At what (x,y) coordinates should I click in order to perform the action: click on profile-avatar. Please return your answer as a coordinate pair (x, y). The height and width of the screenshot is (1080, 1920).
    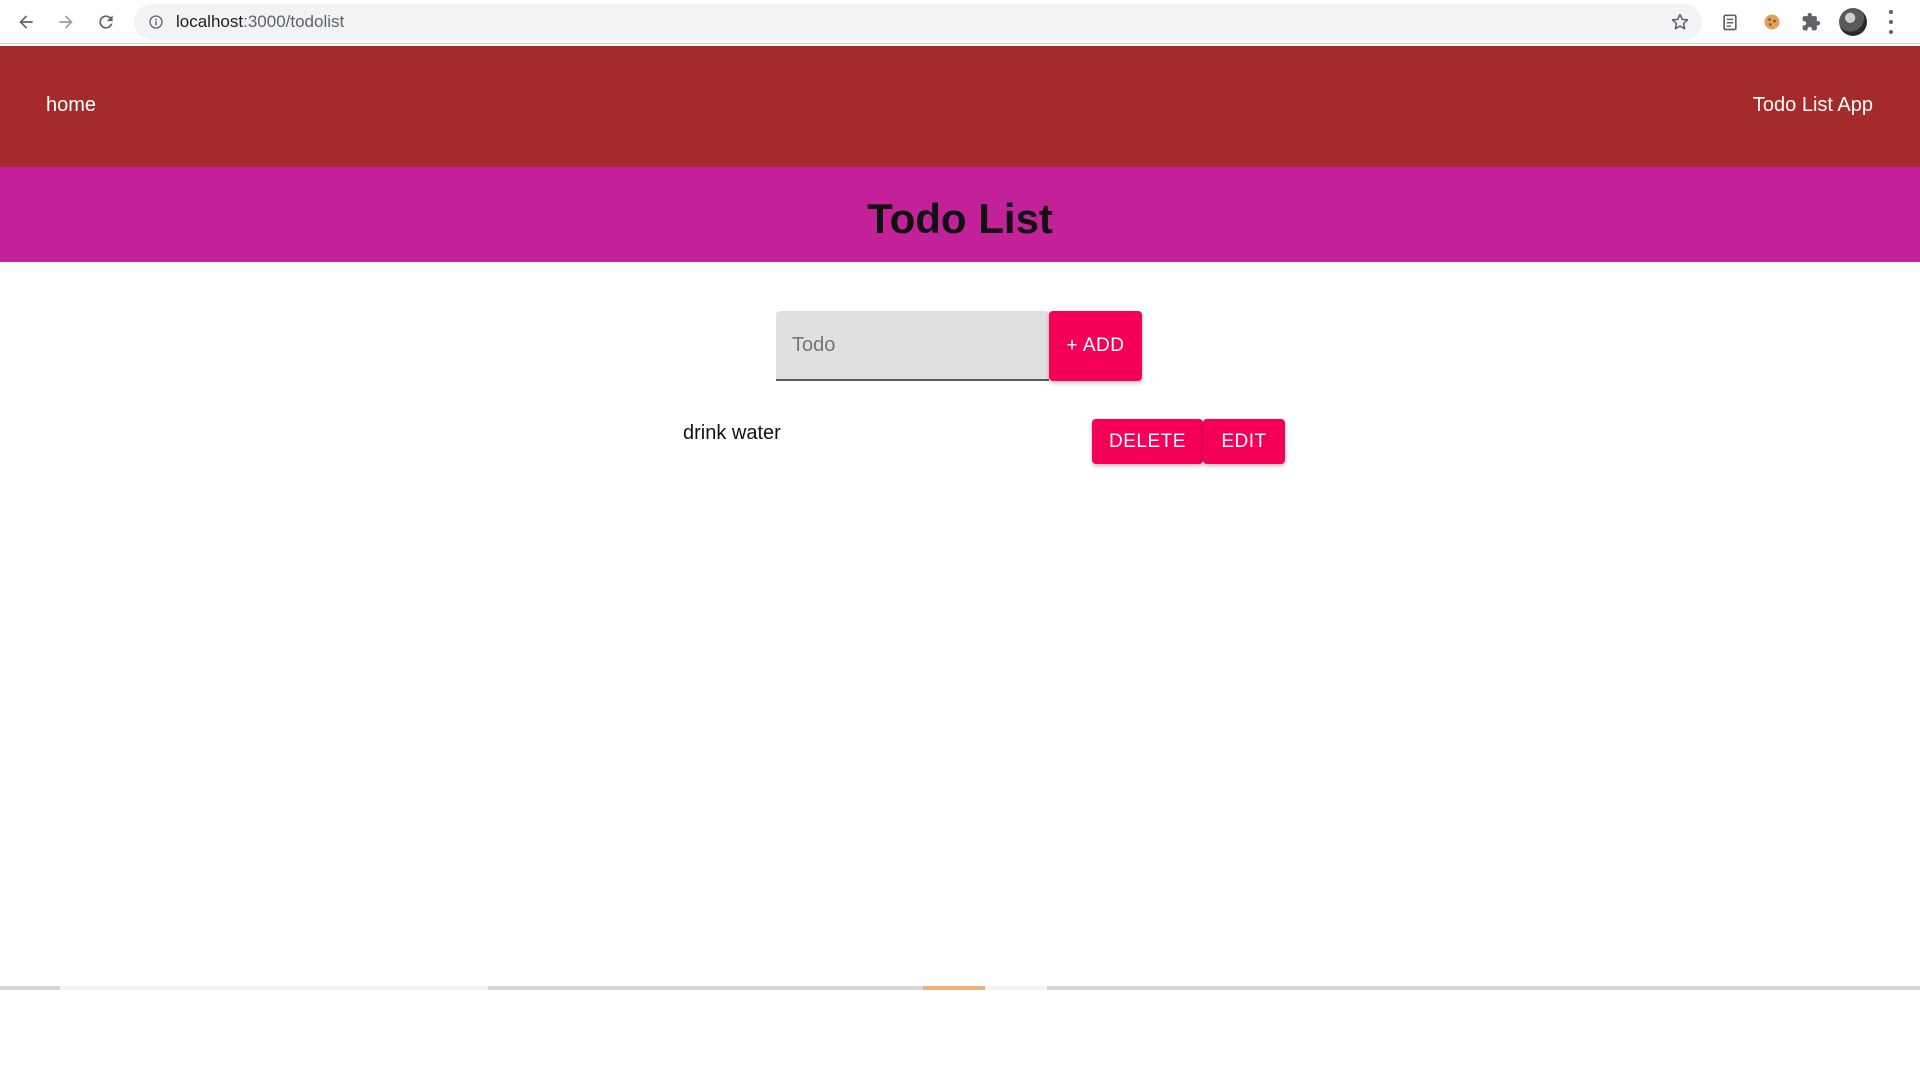
    Looking at the image, I should click on (1853, 22).